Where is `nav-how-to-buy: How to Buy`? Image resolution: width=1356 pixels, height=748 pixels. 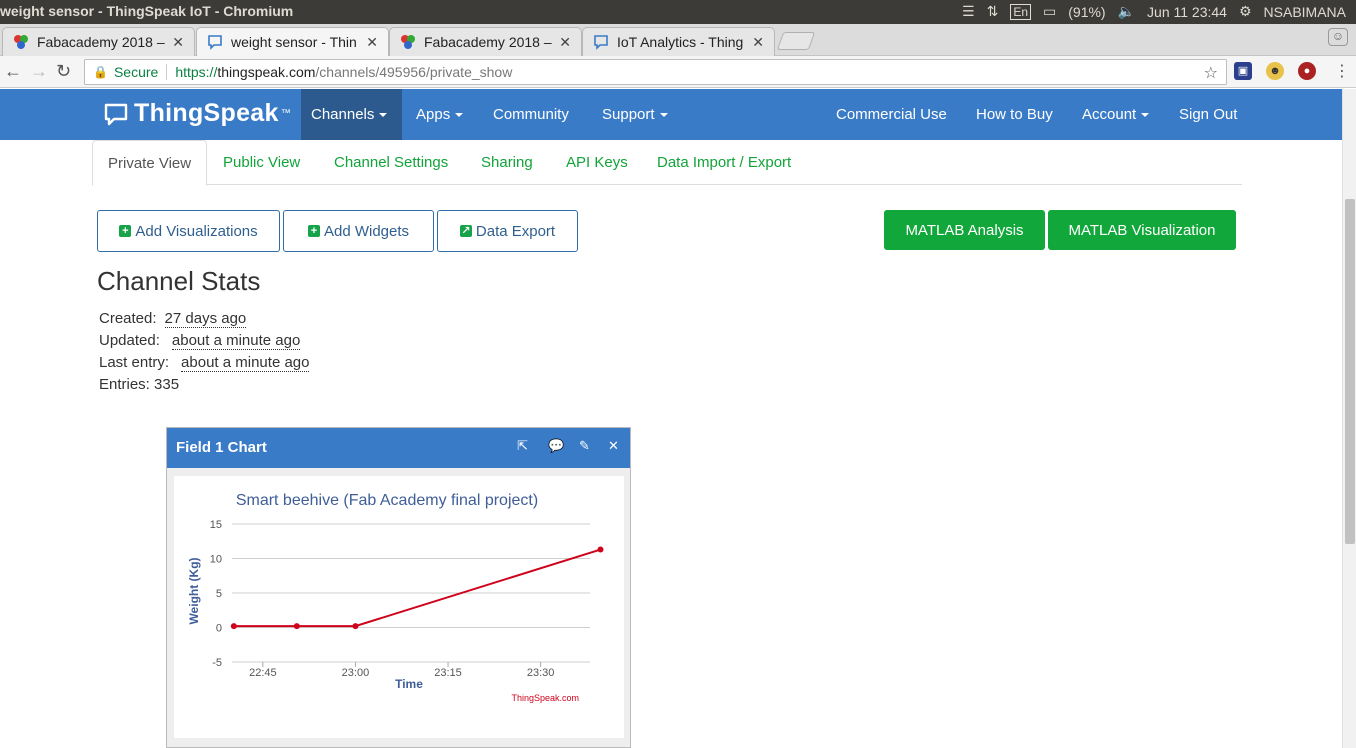 nav-how-to-buy: How to Buy is located at coordinates (1014, 114).